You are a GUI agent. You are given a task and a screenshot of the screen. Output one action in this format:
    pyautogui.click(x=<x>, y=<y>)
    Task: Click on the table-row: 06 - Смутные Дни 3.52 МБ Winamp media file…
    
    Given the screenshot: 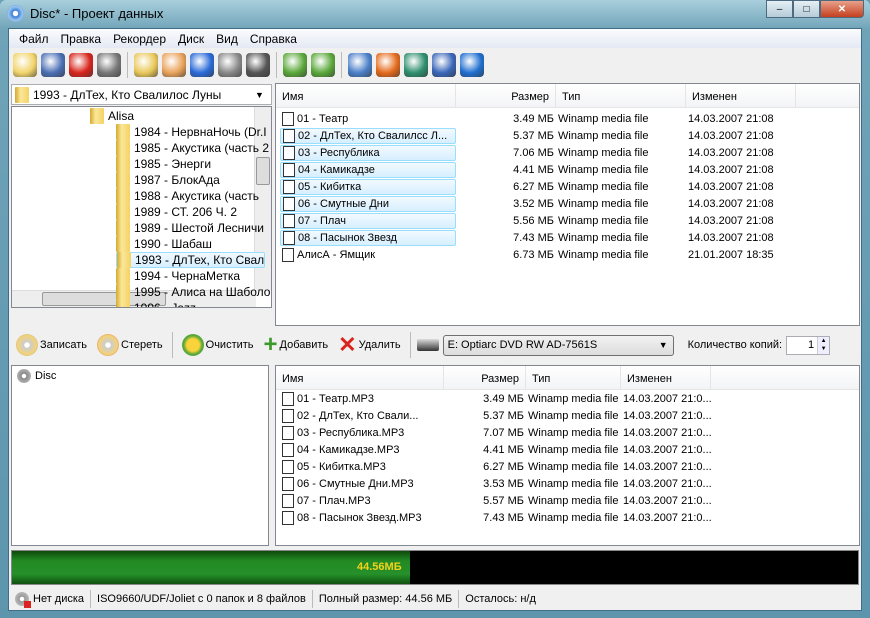 What is the action you would take?
    pyautogui.click(x=538, y=204)
    